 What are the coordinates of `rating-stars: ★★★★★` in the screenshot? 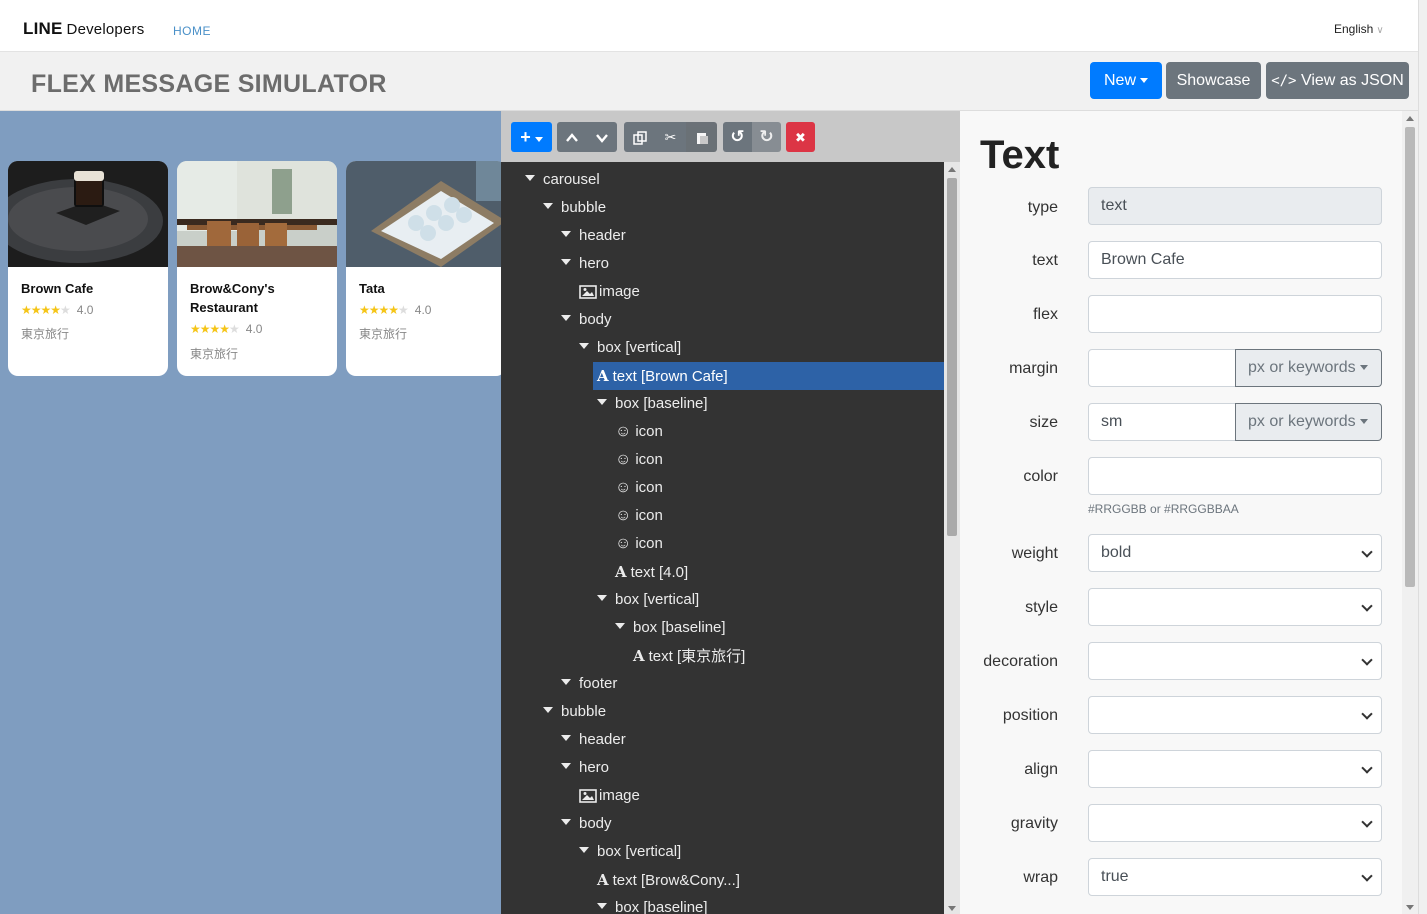 It's located at (384, 310).